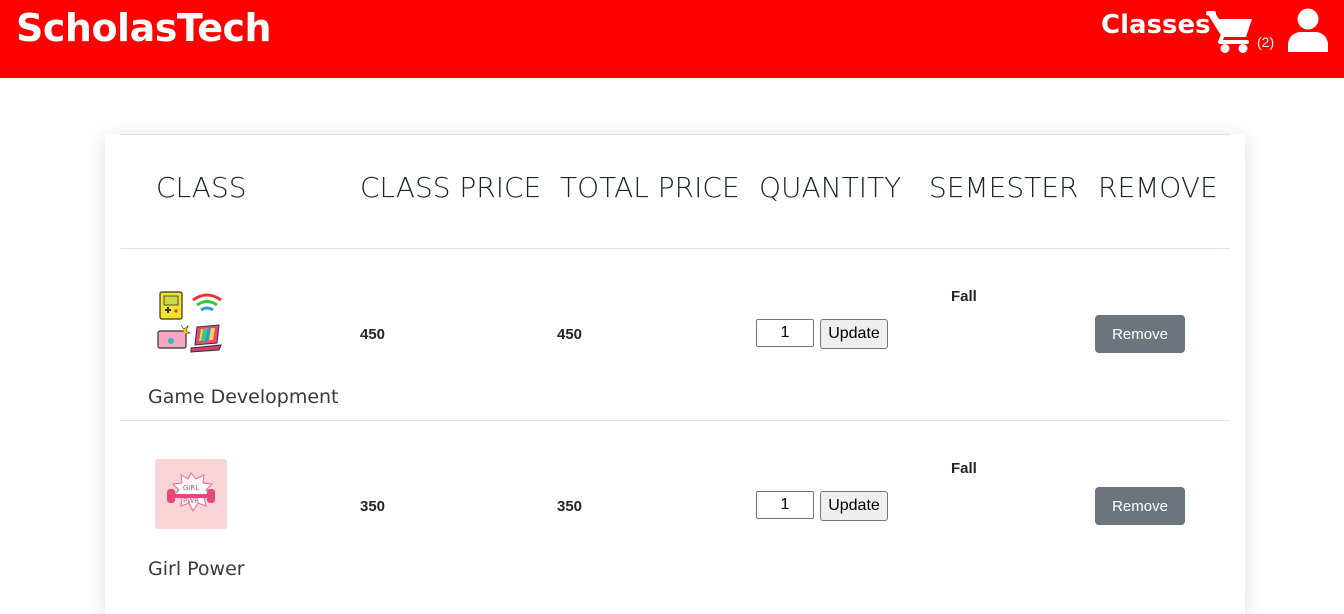  I want to click on svg-text: PWR, so click(191, 501).